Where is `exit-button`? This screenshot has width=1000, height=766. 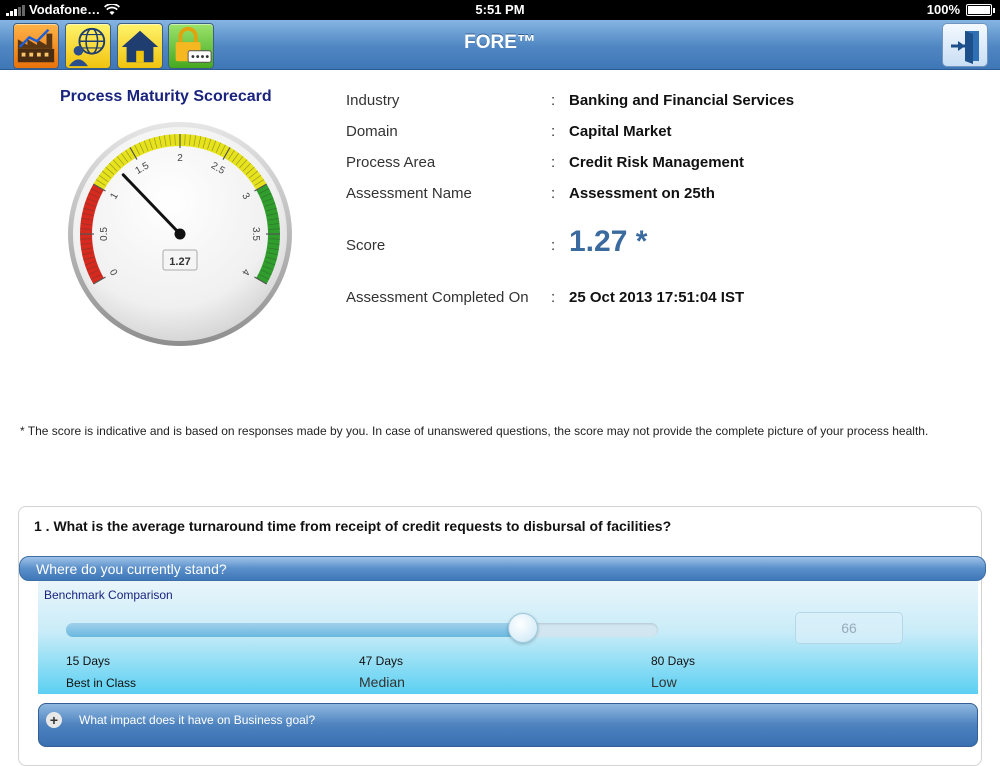 exit-button is located at coordinates (965, 45).